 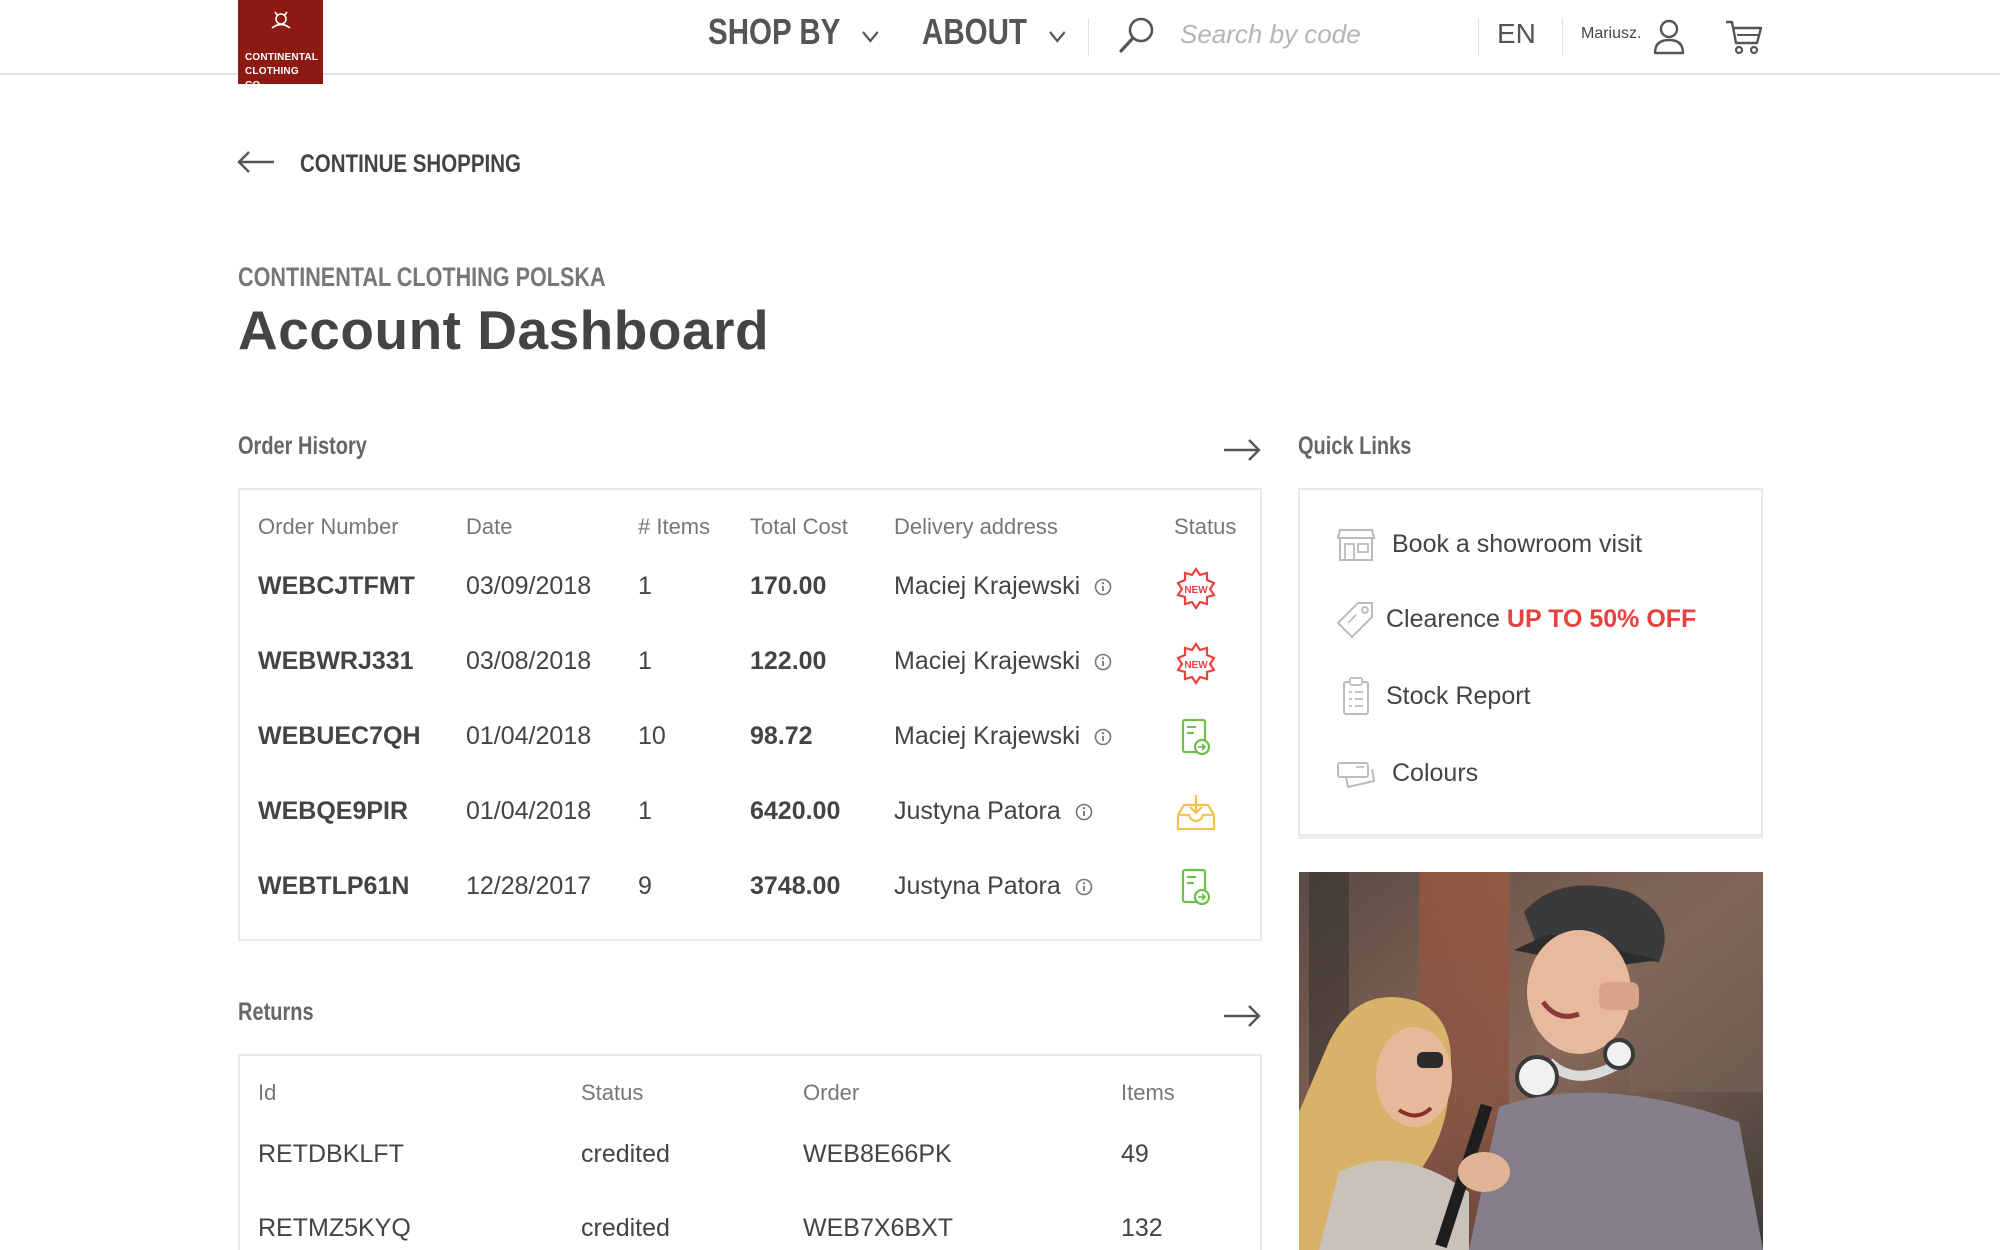 What do you see at coordinates (529, 661) in the screenshot?
I see `order-date: 03/08/2018` at bounding box center [529, 661].